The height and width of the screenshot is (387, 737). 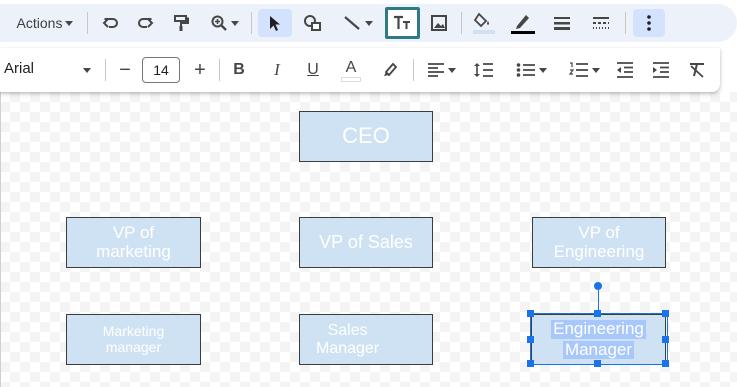 I want to click on highlight-icon, so click(x=391, y=69).